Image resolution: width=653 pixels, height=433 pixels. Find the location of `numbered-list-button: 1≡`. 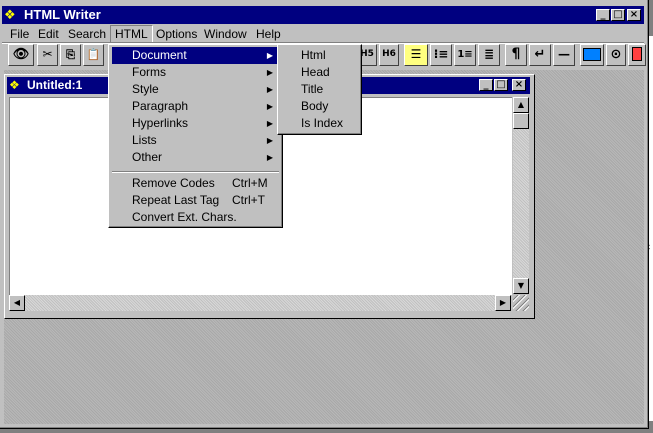

numbered-list-button: 1≡ is located at coordinates (465, 55).